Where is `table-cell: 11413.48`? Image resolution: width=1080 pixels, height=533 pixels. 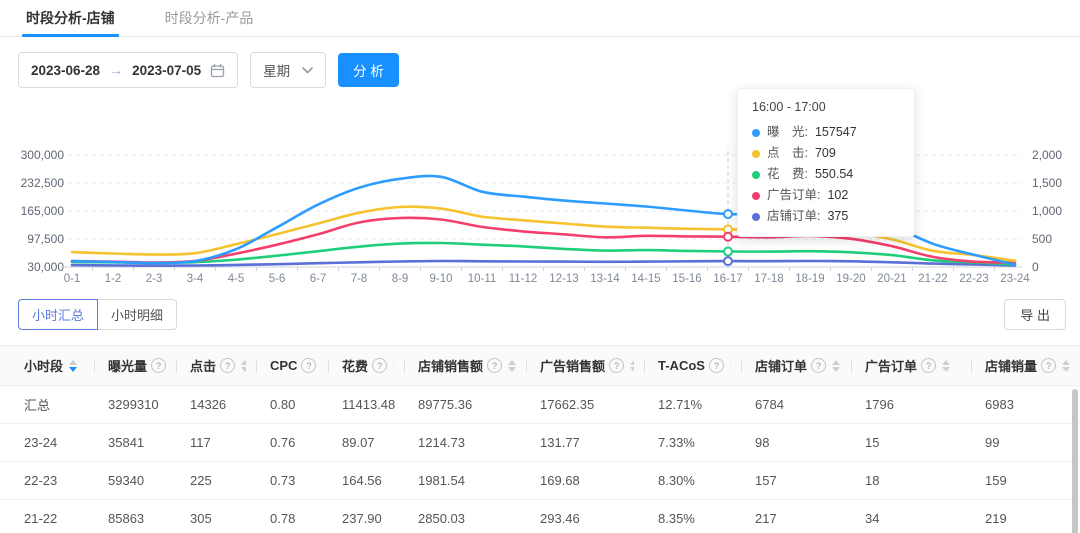
table-cell: 11413.48 is located at coordinates (356, 404).